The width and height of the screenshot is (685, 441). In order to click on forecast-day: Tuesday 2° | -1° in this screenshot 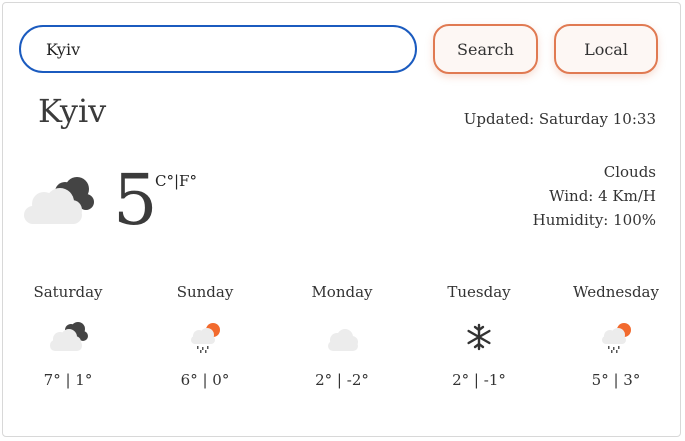, I will do `click(479, 334)`.